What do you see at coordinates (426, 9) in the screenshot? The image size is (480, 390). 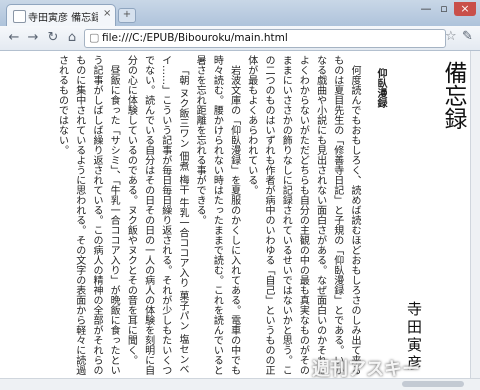 I see `minimize-button: —` at bounding box center [426, 9].